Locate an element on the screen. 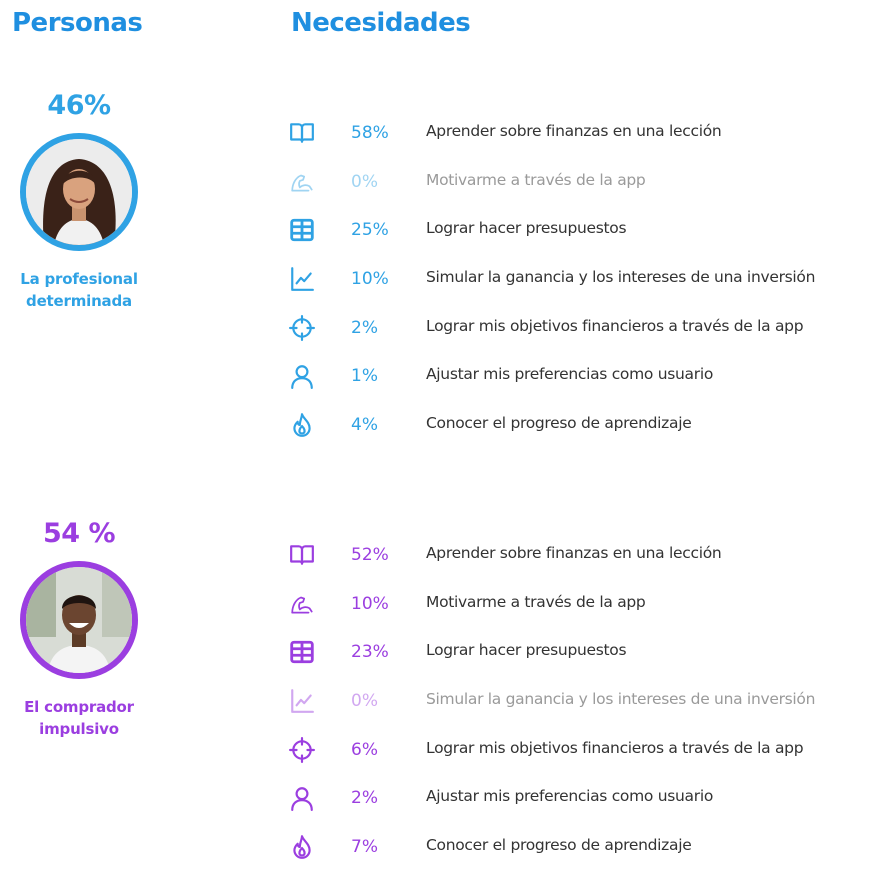  need-row: 10% Motivarme a través de la app is located at coordinates (576, 615).